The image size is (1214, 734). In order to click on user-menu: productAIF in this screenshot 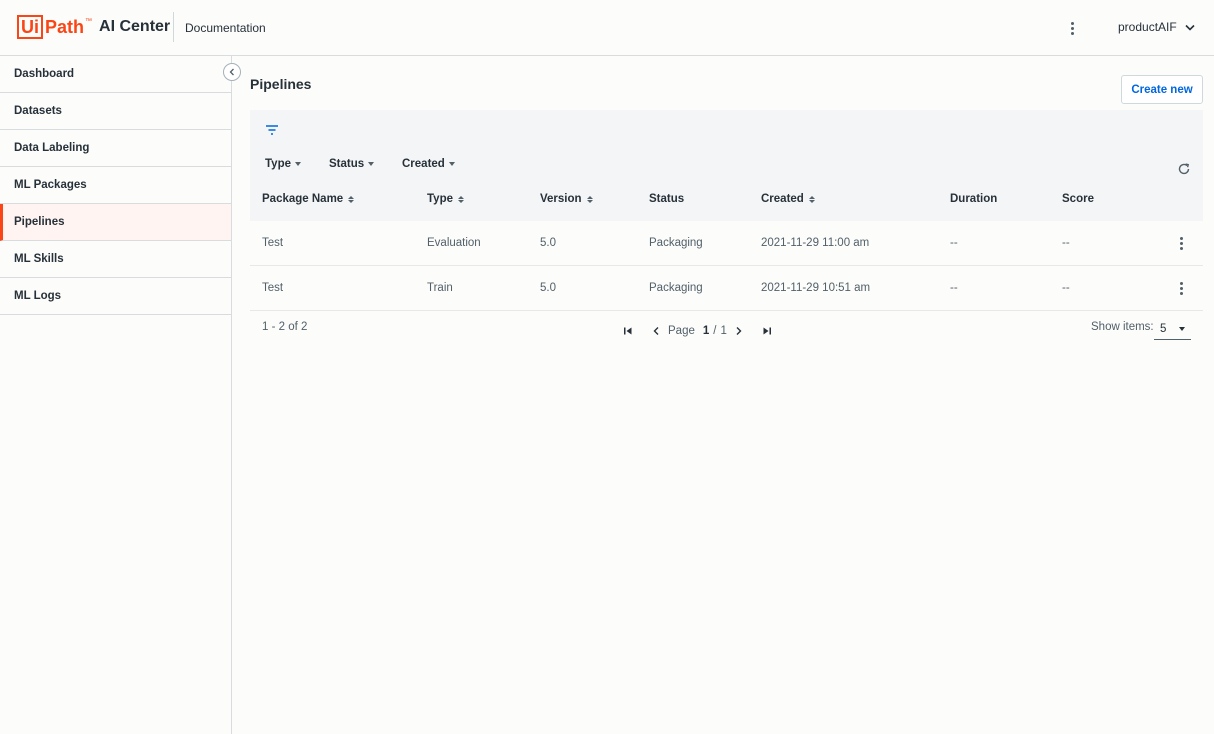, I will do `click(1156, 27)`.